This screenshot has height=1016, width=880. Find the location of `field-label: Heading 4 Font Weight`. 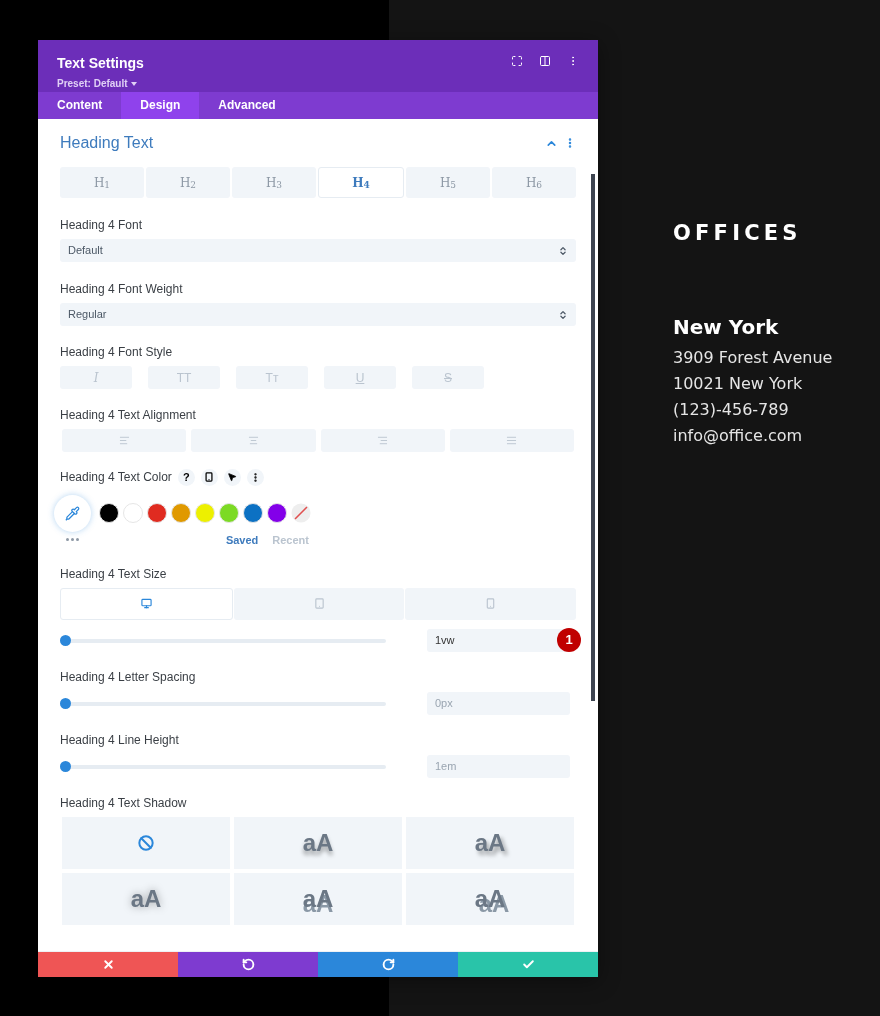

field-label: Heading 4 Font Weight is located at coordinates (122, 289).